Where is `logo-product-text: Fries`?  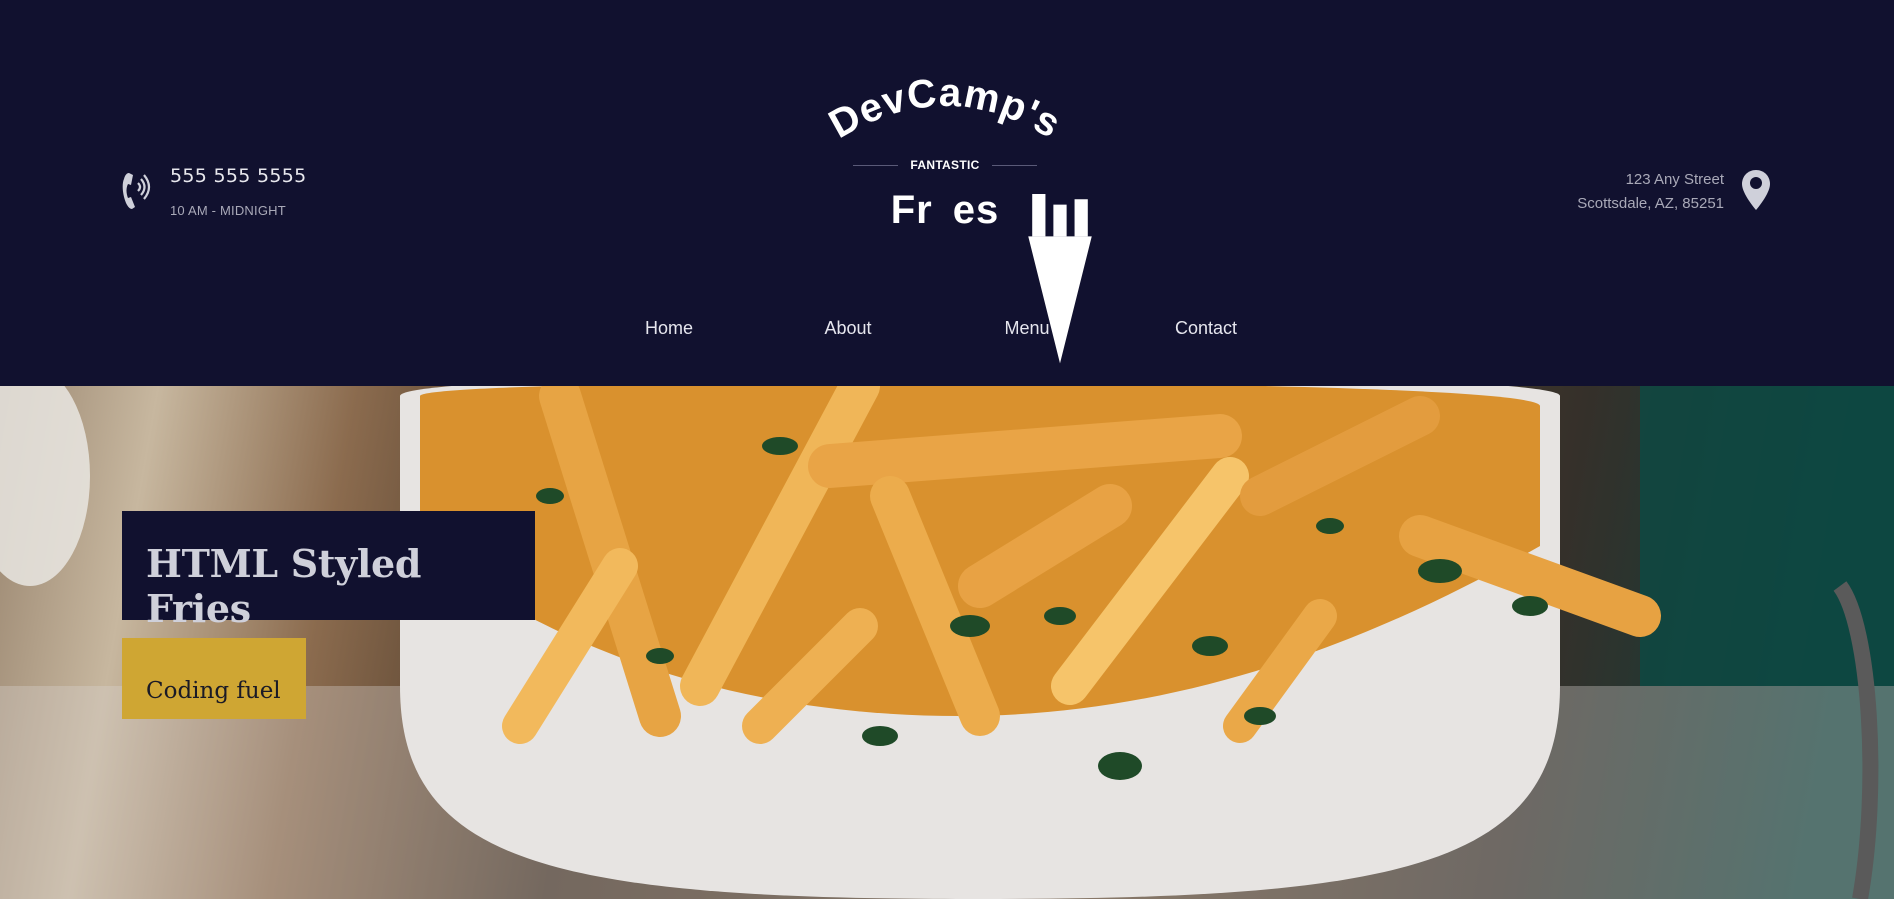
logo-product-text: Fries is located at coordinates (956, 276).